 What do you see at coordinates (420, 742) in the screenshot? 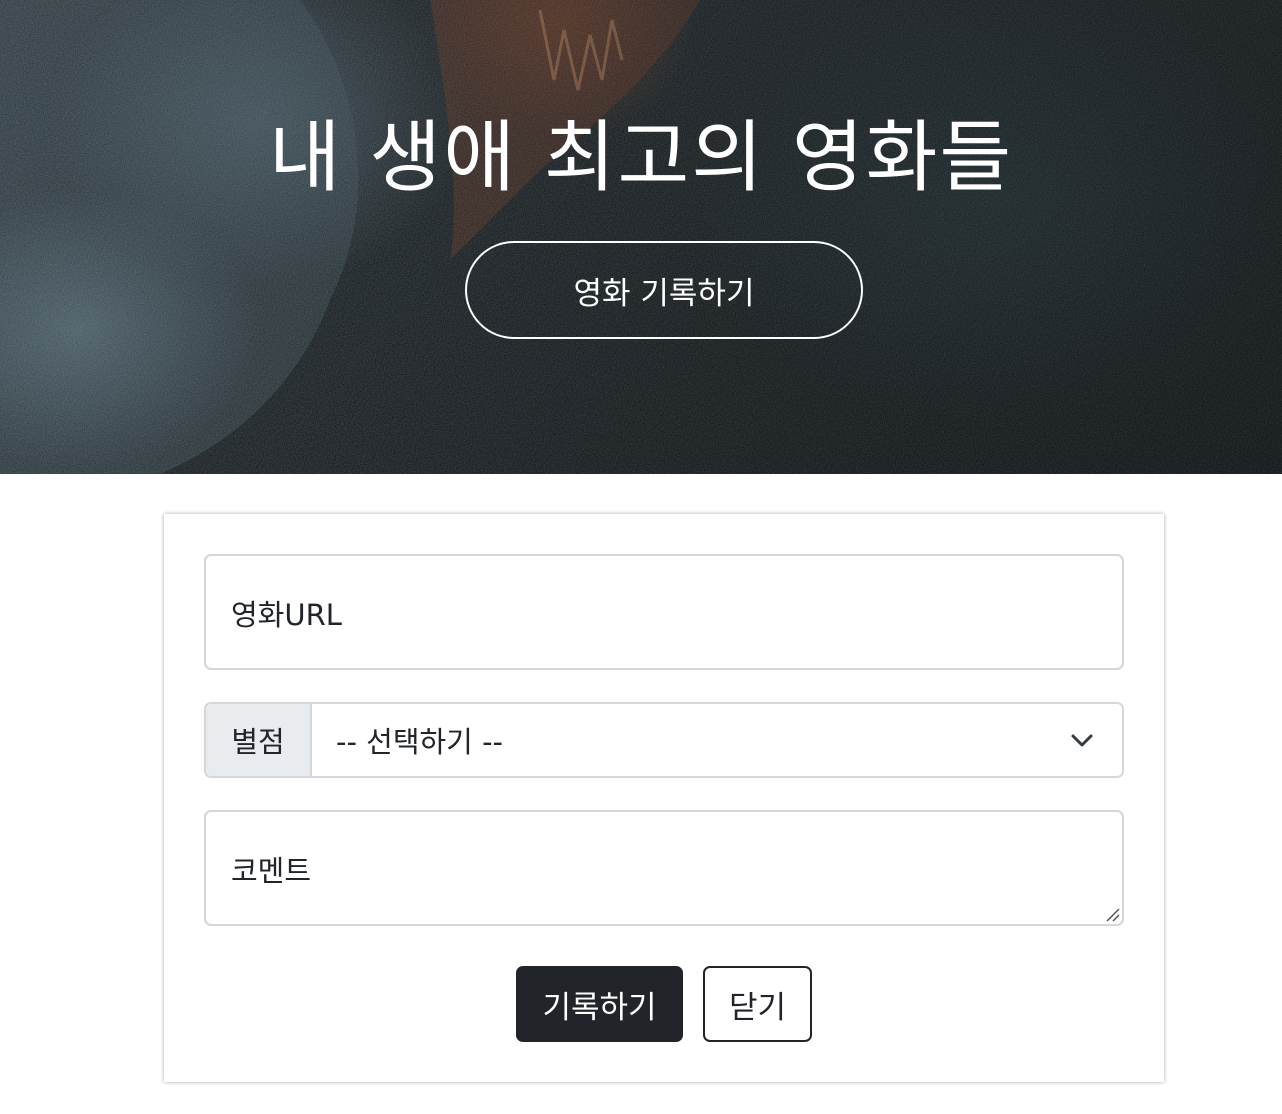
I see `rating-selected-value: -- 선택하기 --` at bounding box center [420, 742].